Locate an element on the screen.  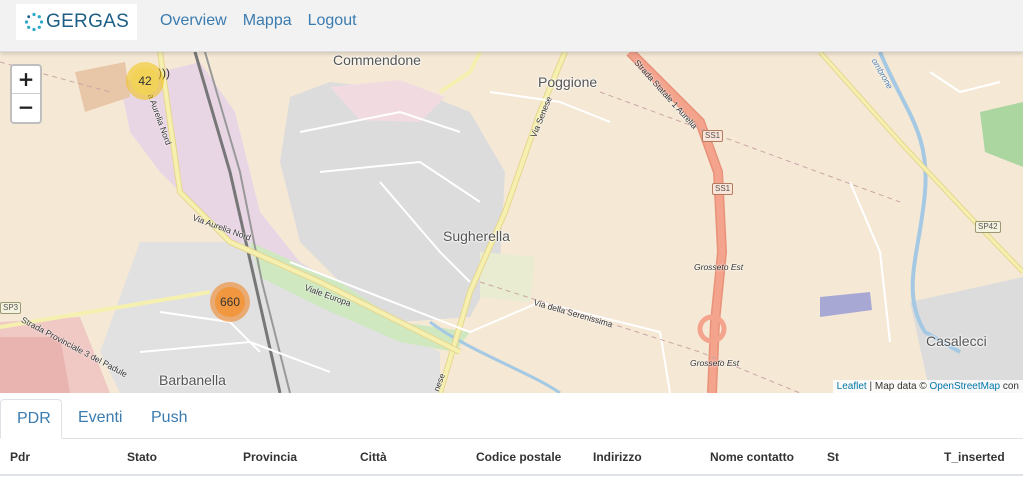
column-header: Nome contatto is located at coordinates (752, 457).